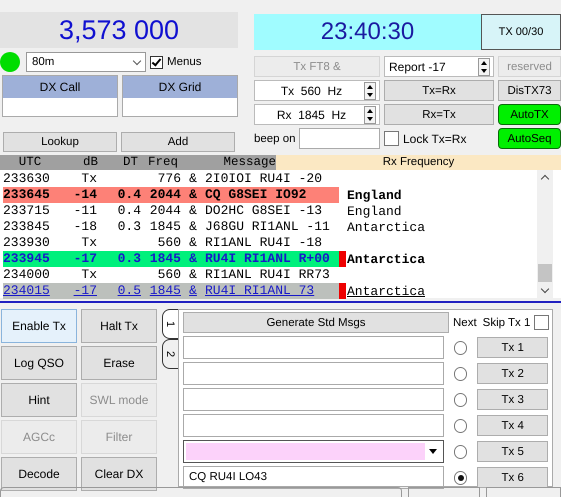 The height and width of the screenshot is (497, 561). What do you see at coordinates (439, 66) in the screenshot?
I see `spin-field: Report -17` at bounding box center [439, 66].